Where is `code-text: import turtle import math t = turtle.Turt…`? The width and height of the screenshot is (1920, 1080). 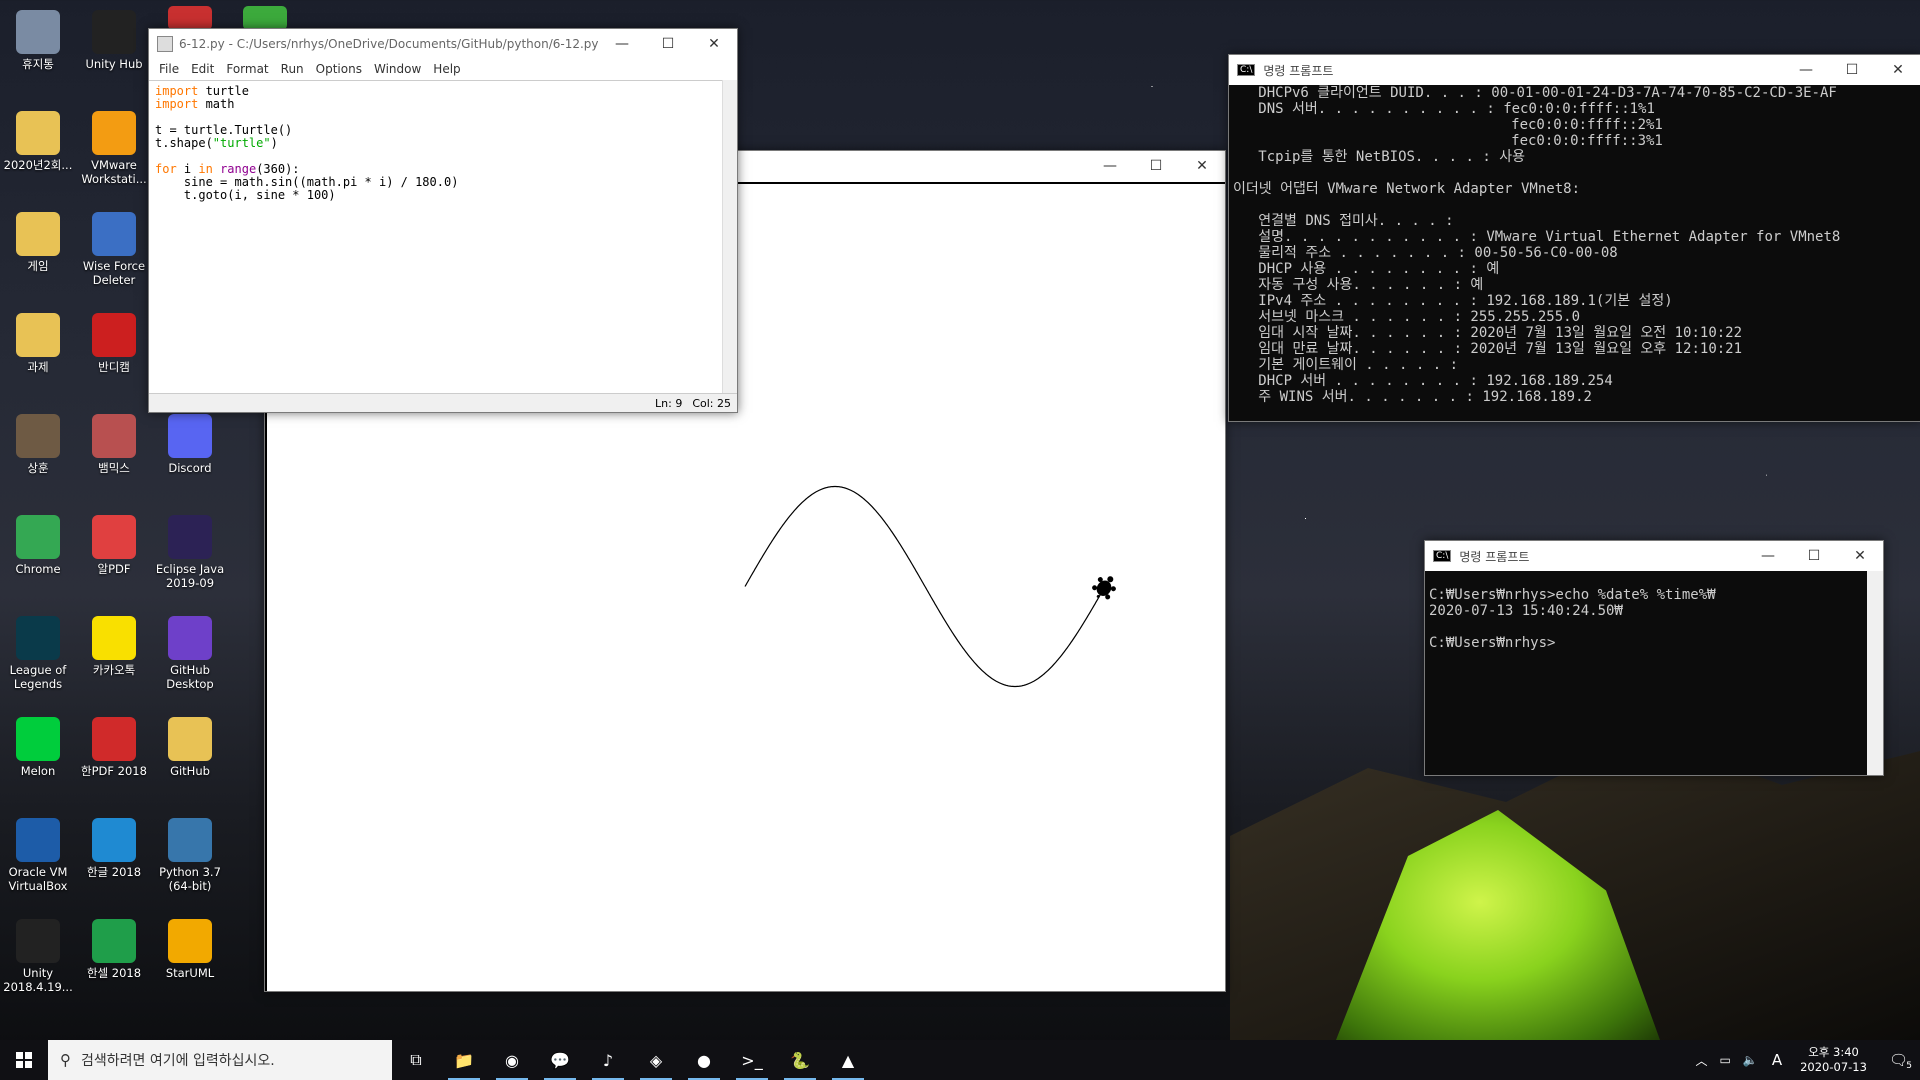
code-text: import turtle import math t = turtle.Turt… is located at coordinates (436, 143).